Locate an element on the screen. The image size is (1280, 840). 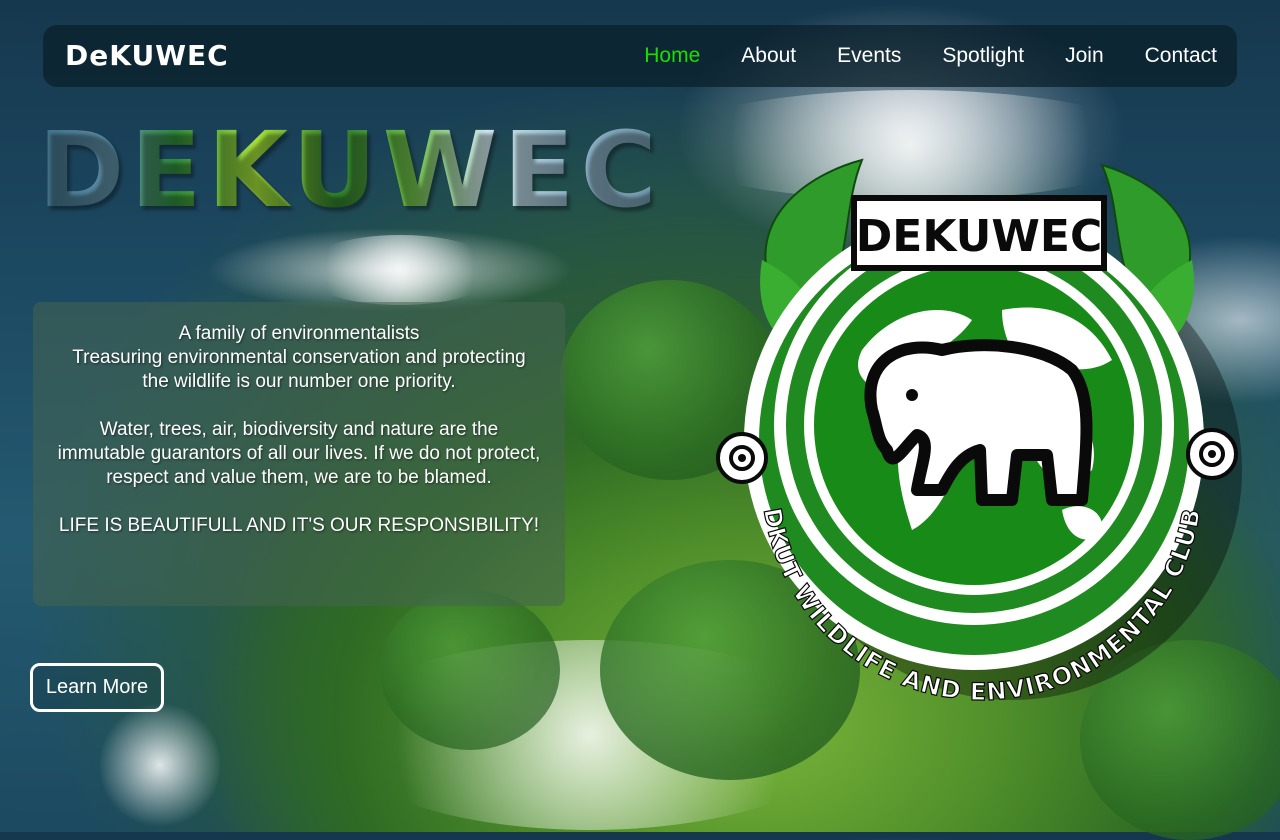
nav-link-about: About is located at coordinates (758, 56).